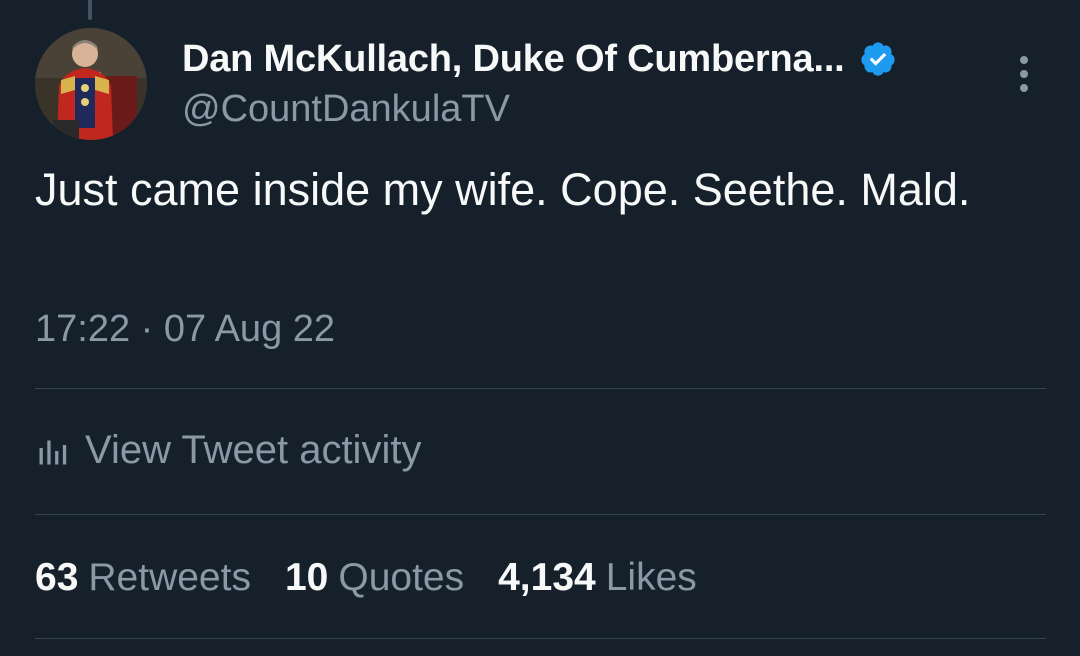 The height and width of the screenshot is (656, 1080). I want to click on view-tweet-activity-label: View Tweet activity, so click(253, 450).